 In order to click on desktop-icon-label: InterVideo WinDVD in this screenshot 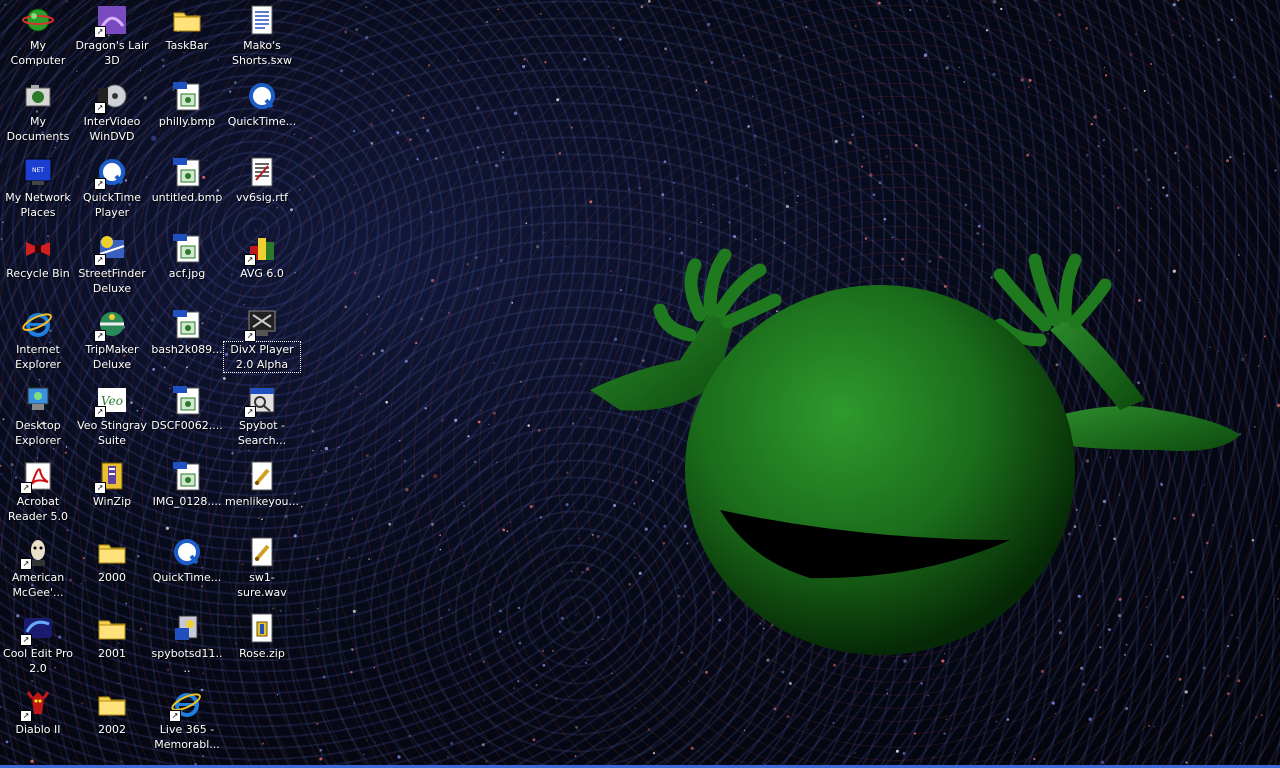, I will do `click(112, 129)`.